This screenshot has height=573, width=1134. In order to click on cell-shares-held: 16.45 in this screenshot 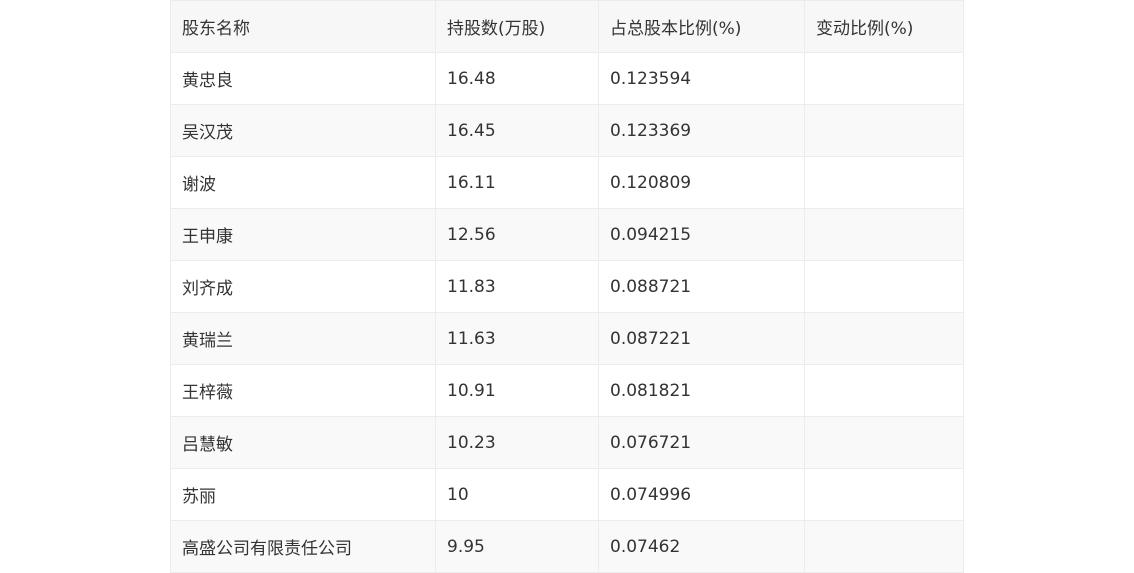, I will do `click(517, 130)`.